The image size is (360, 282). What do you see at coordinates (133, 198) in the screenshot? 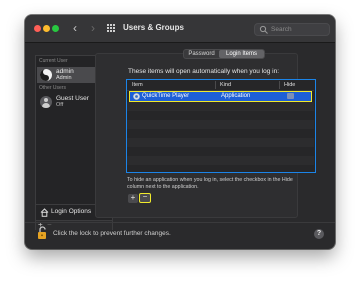
I see `add-login-item-button: +` at bounding box center [133, 198].